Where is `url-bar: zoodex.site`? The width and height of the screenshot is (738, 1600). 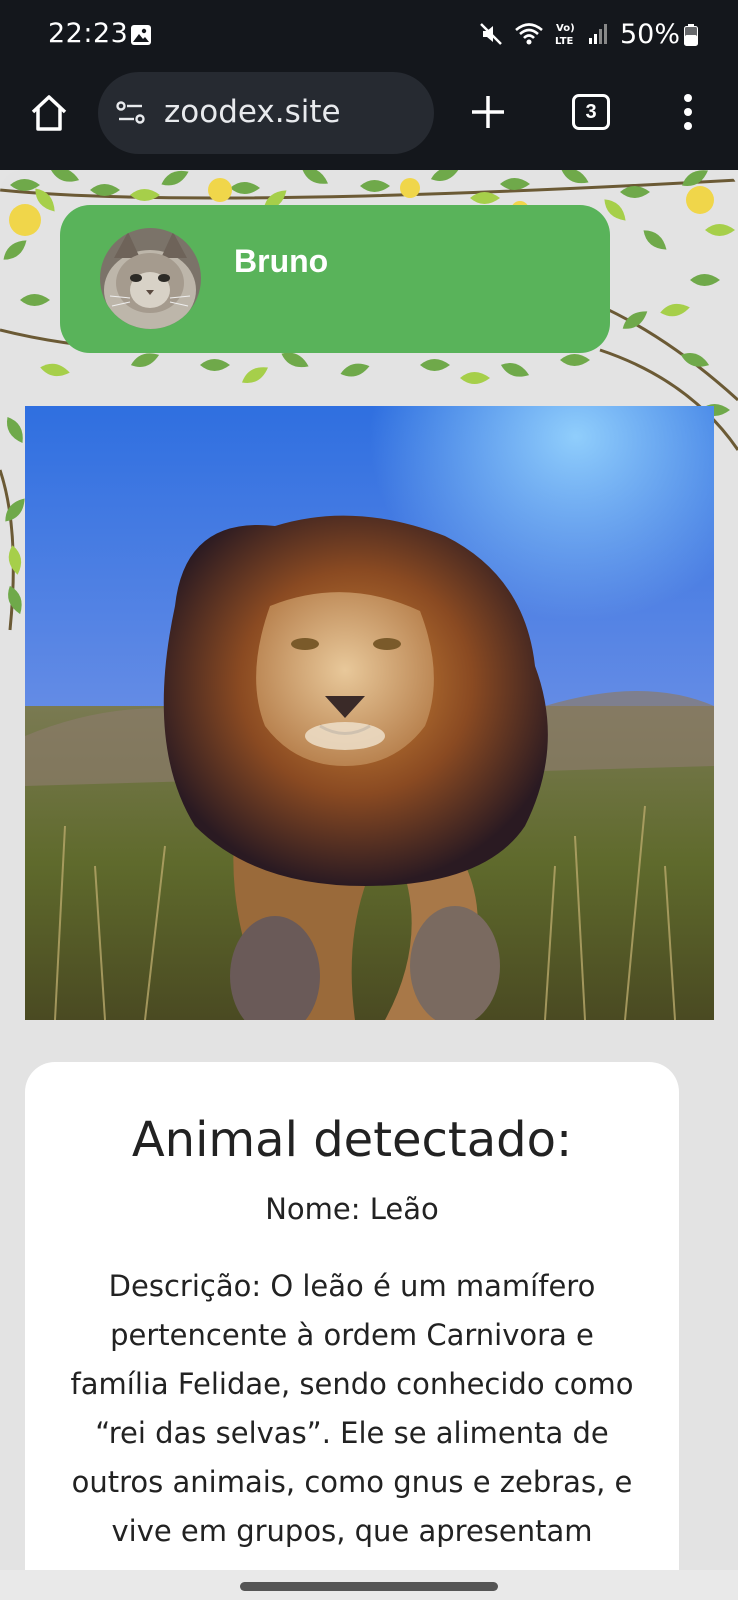
url-bar: zoodex.site is located at coordinates (266, 113).